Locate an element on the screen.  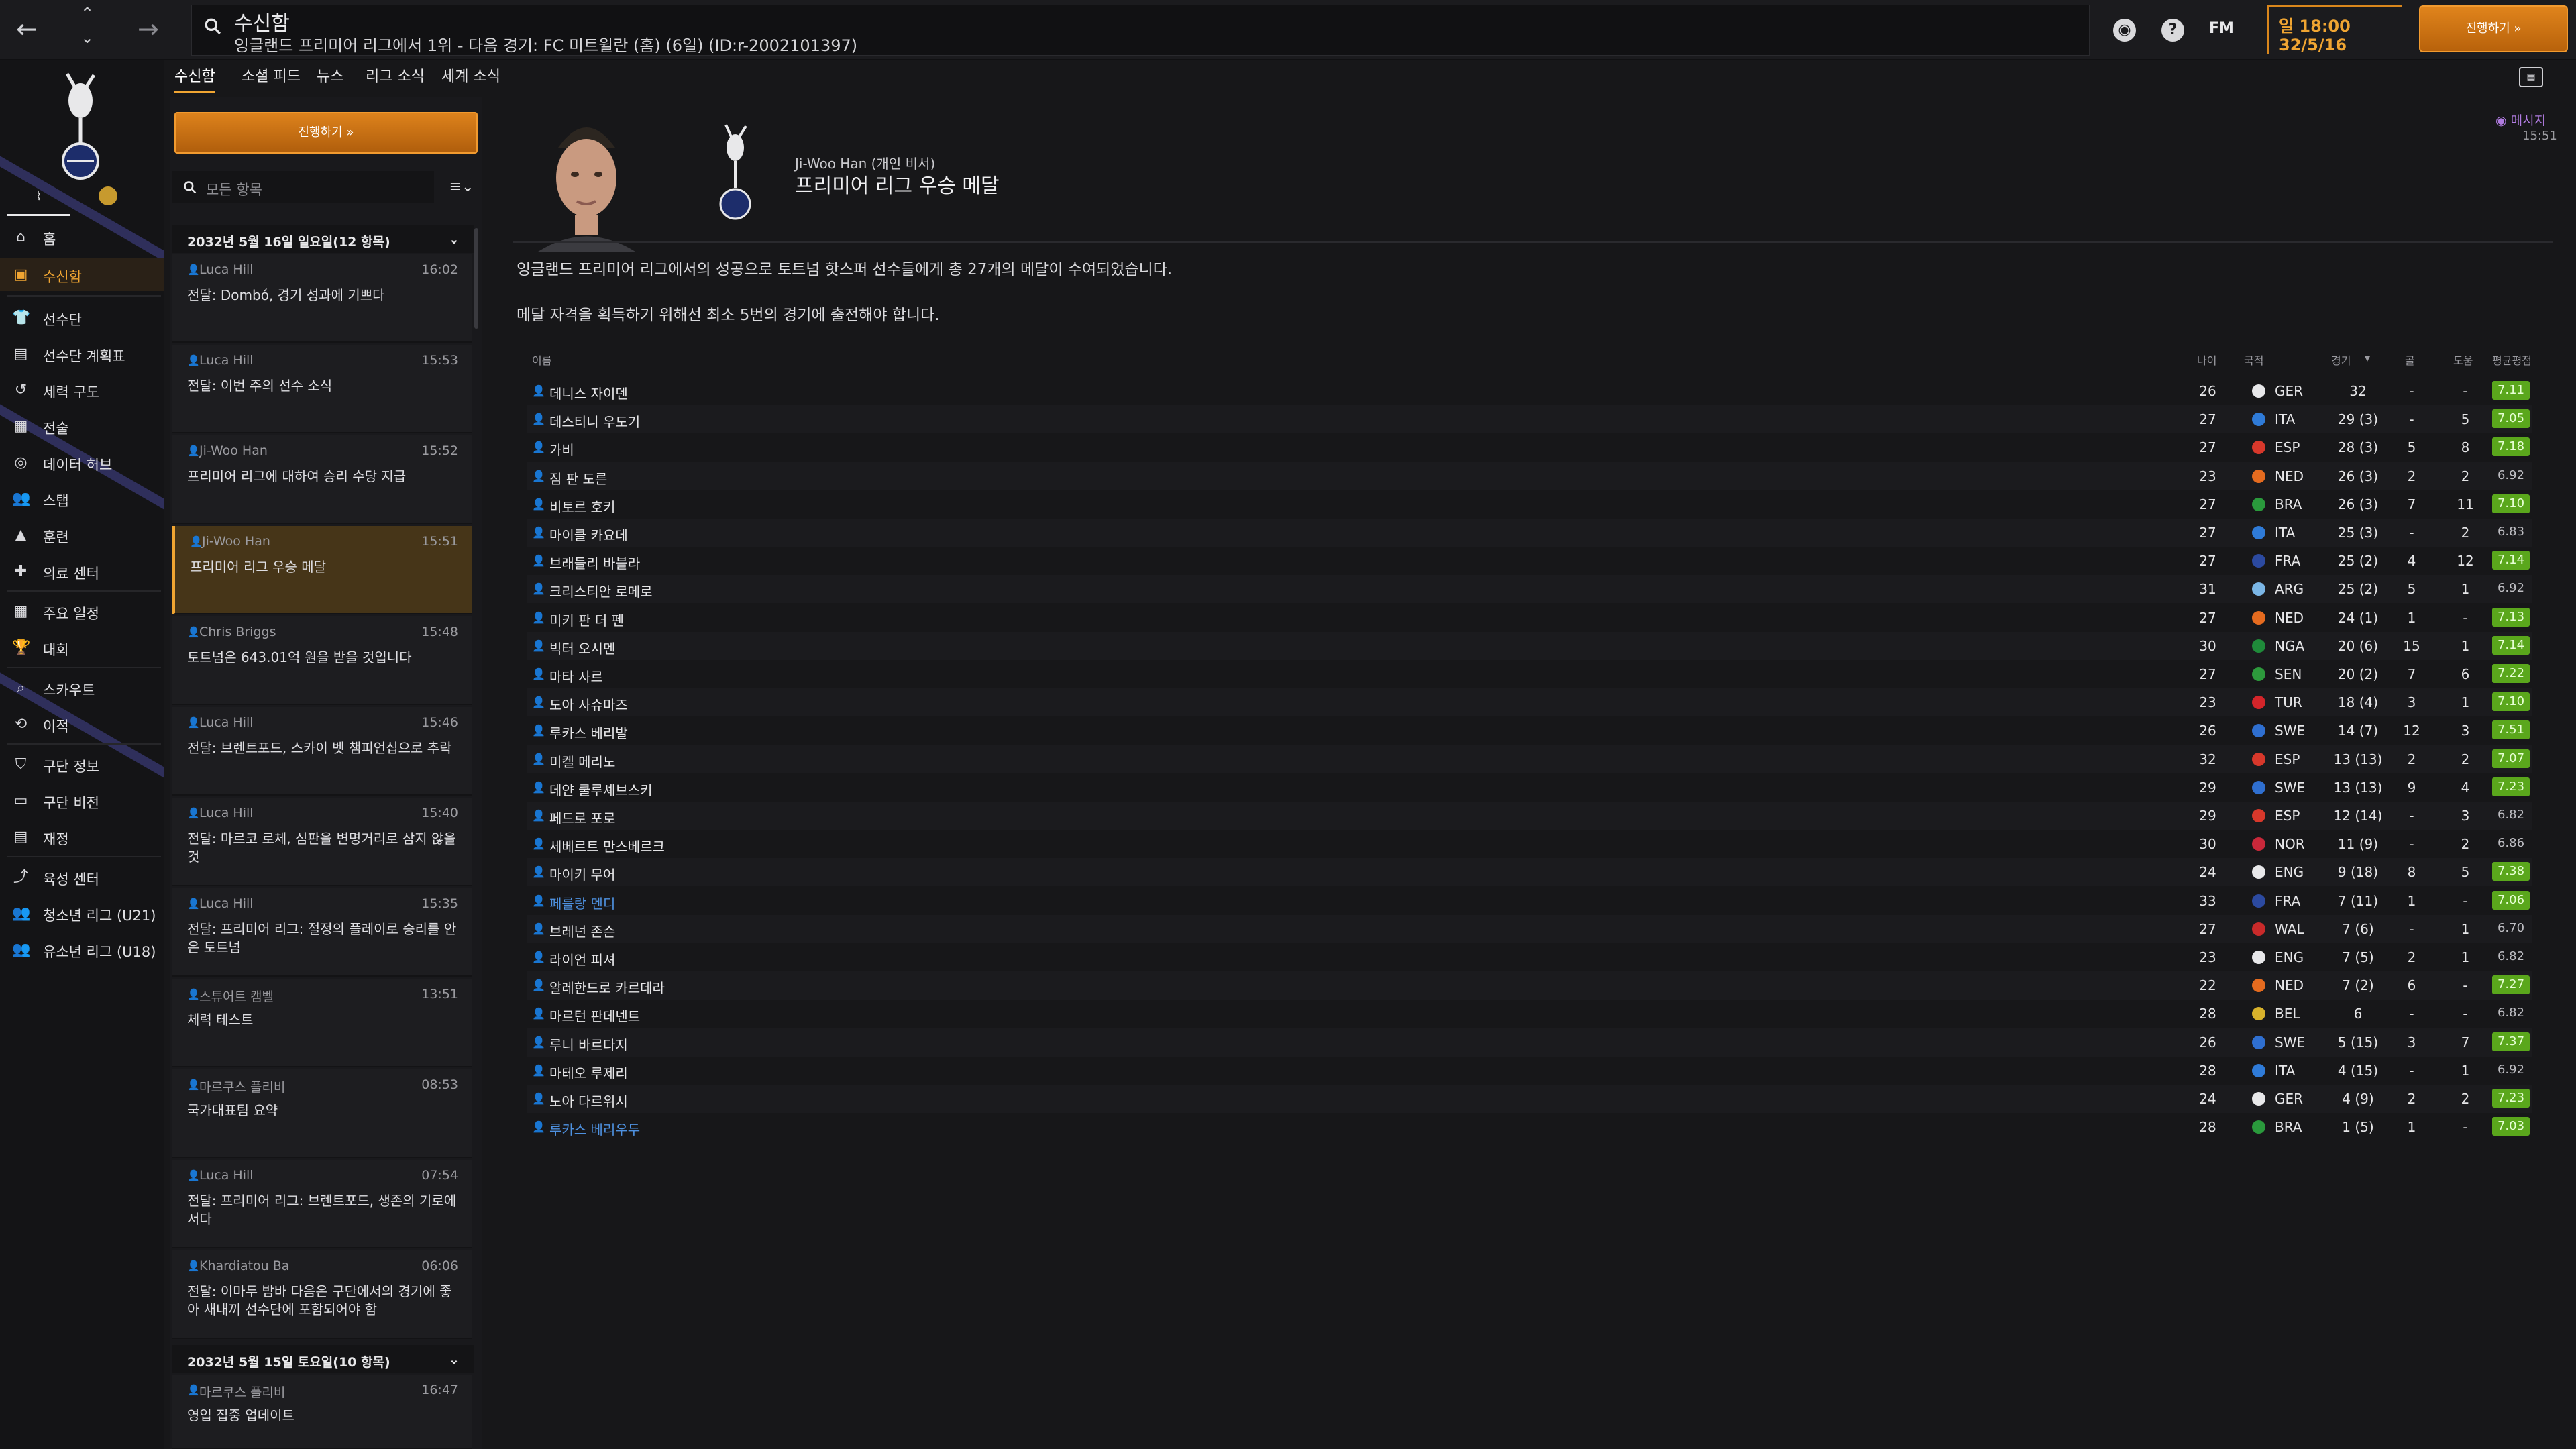
player-name: 알레한드로 카르데라 is located at coordinates (607, 987).